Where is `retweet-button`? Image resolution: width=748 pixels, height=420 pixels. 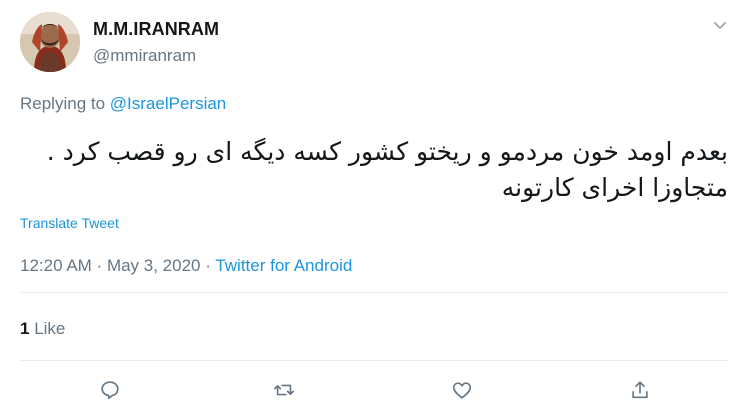 retweet-button is located at coordinates (284, 390).